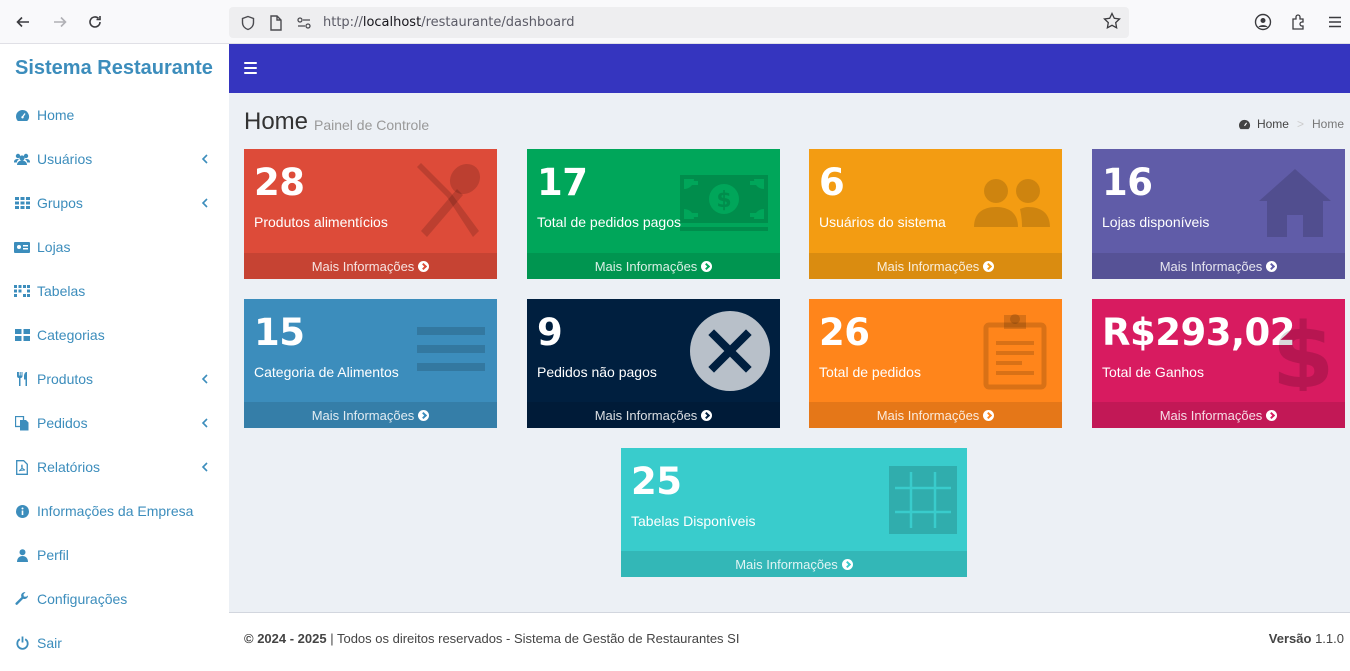  Describe the element at coordinates (597, 372) in the screenshot. I see `box-label: Pedidos não pagos` at that location.